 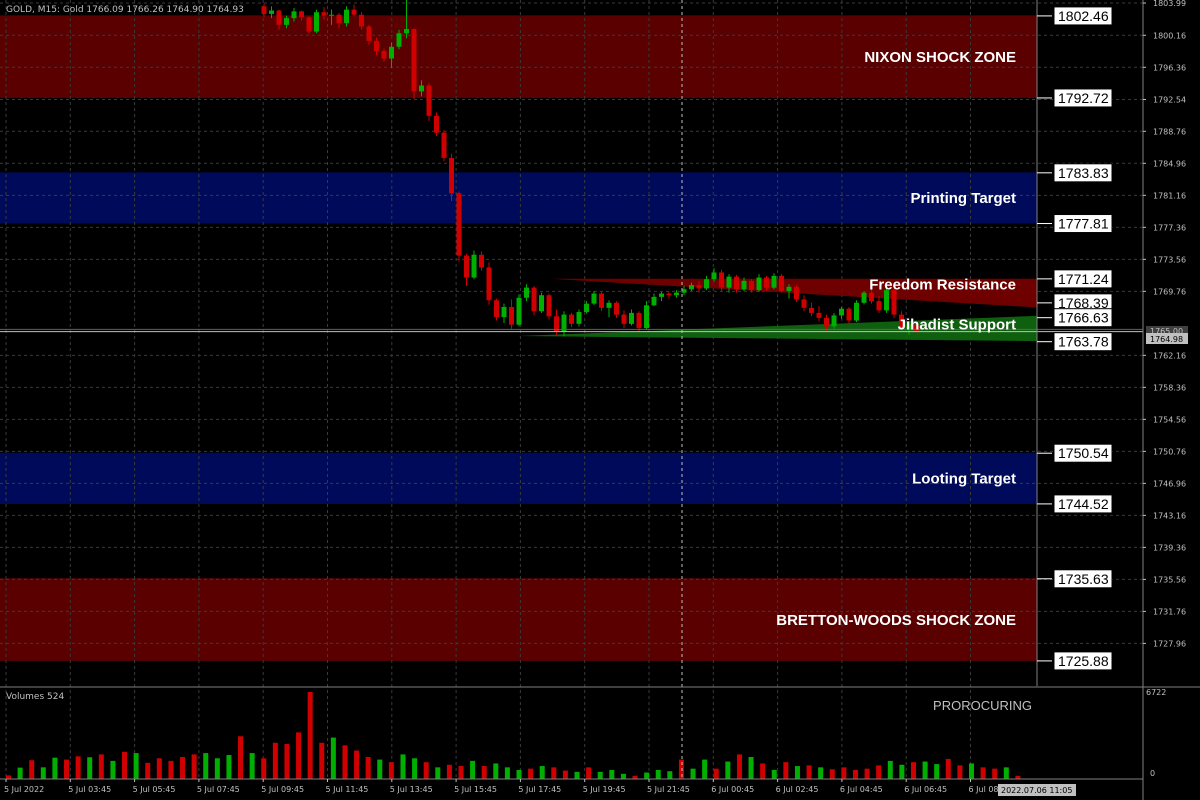 What do you see at coordinates (925, 789) in the screenshot?
I see `time-tick-label: 6 Jul 06:45` at bounding box center [925, 789].